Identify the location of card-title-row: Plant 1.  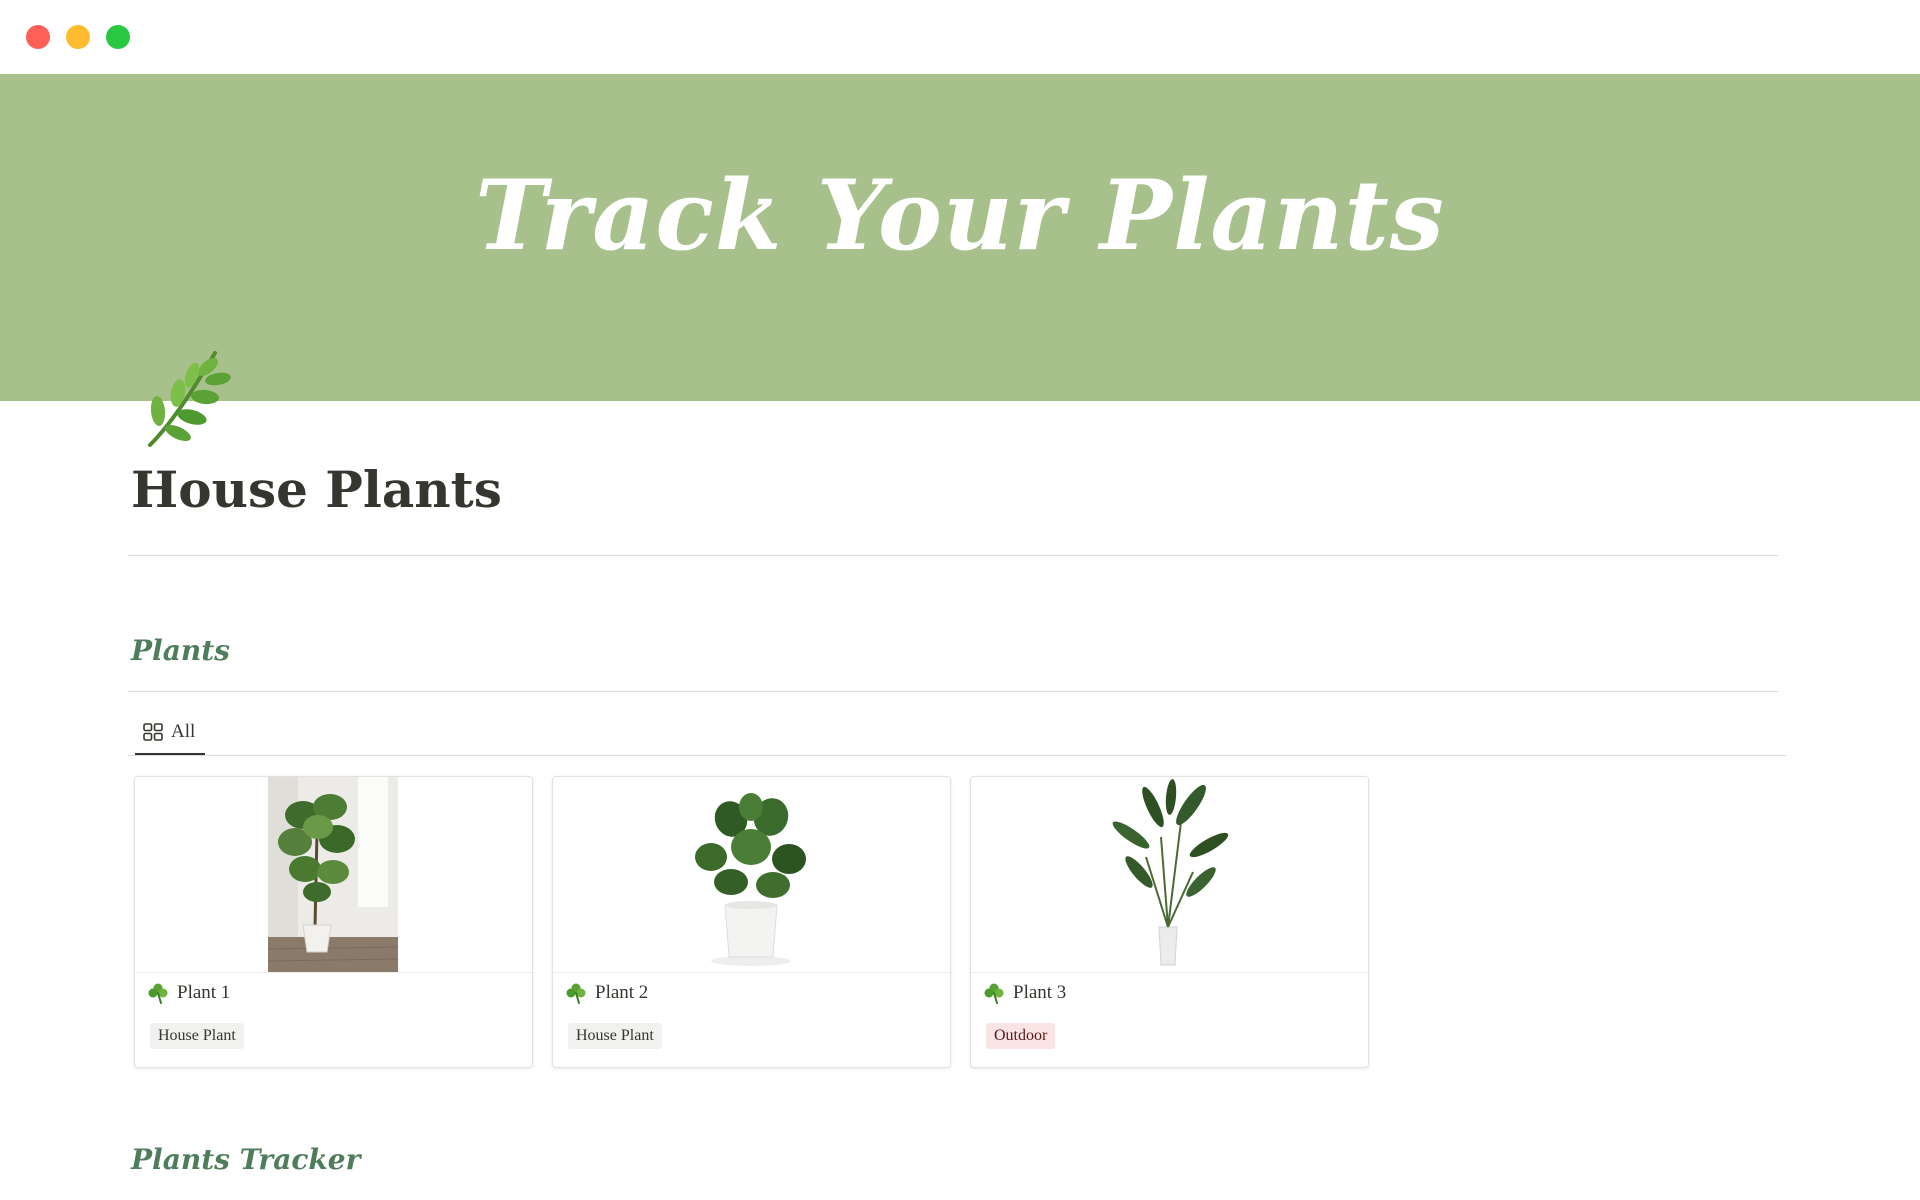
(188, 993).